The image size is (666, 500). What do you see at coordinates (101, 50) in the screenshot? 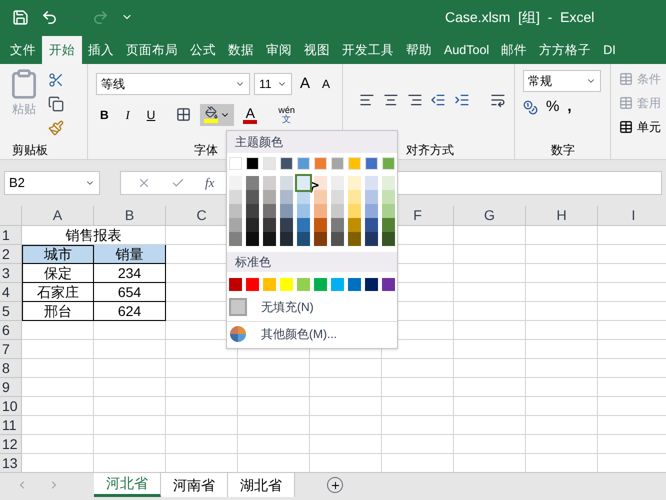
I see `menu-tab: 插入` at bounding box center [101, 50].